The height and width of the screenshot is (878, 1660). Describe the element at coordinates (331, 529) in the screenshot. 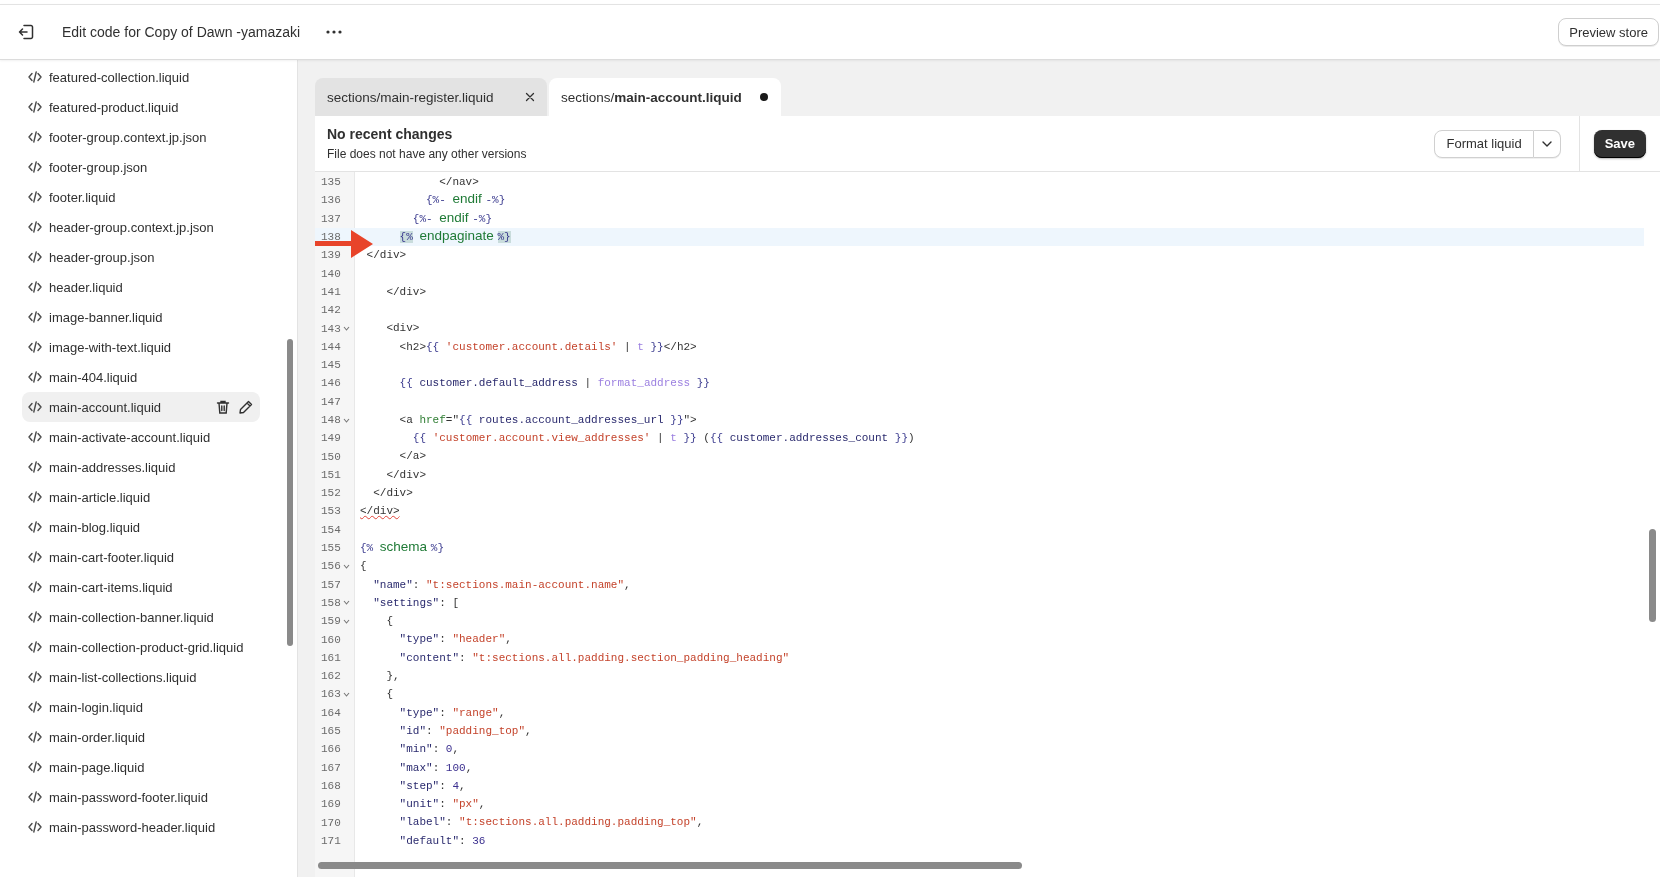

I see `line-number: 154` at that location.